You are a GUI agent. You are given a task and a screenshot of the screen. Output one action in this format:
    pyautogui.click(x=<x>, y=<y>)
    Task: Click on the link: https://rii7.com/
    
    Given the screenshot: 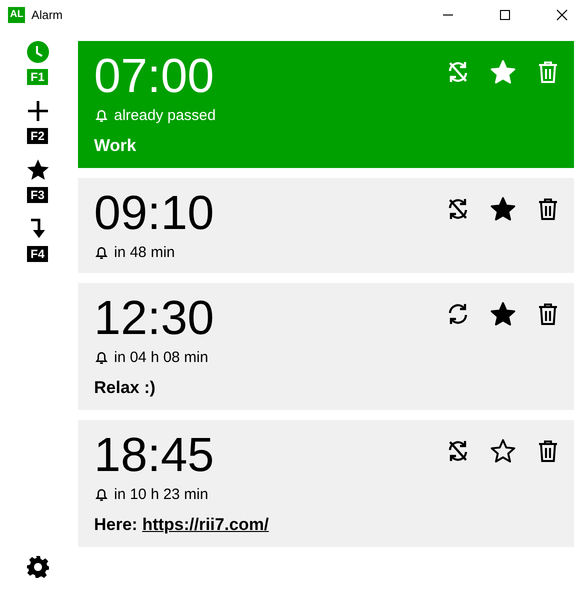 What is the action you would take?
    pyautogui.click(x=205, y=524)
    